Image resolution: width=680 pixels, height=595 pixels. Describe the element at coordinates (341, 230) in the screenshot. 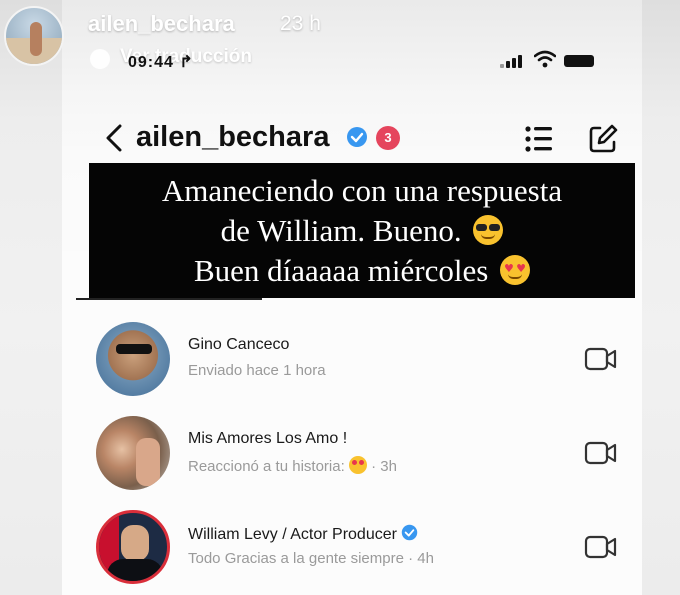

I see `caption-line-2: de William. Bueno.` at that location.